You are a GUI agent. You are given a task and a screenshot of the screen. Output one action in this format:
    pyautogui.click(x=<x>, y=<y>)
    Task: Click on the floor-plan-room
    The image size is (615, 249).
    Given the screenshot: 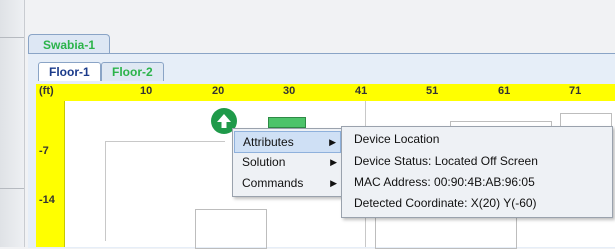 What is the action you would take?
    pyautogui.click(x=231, y=229)
    